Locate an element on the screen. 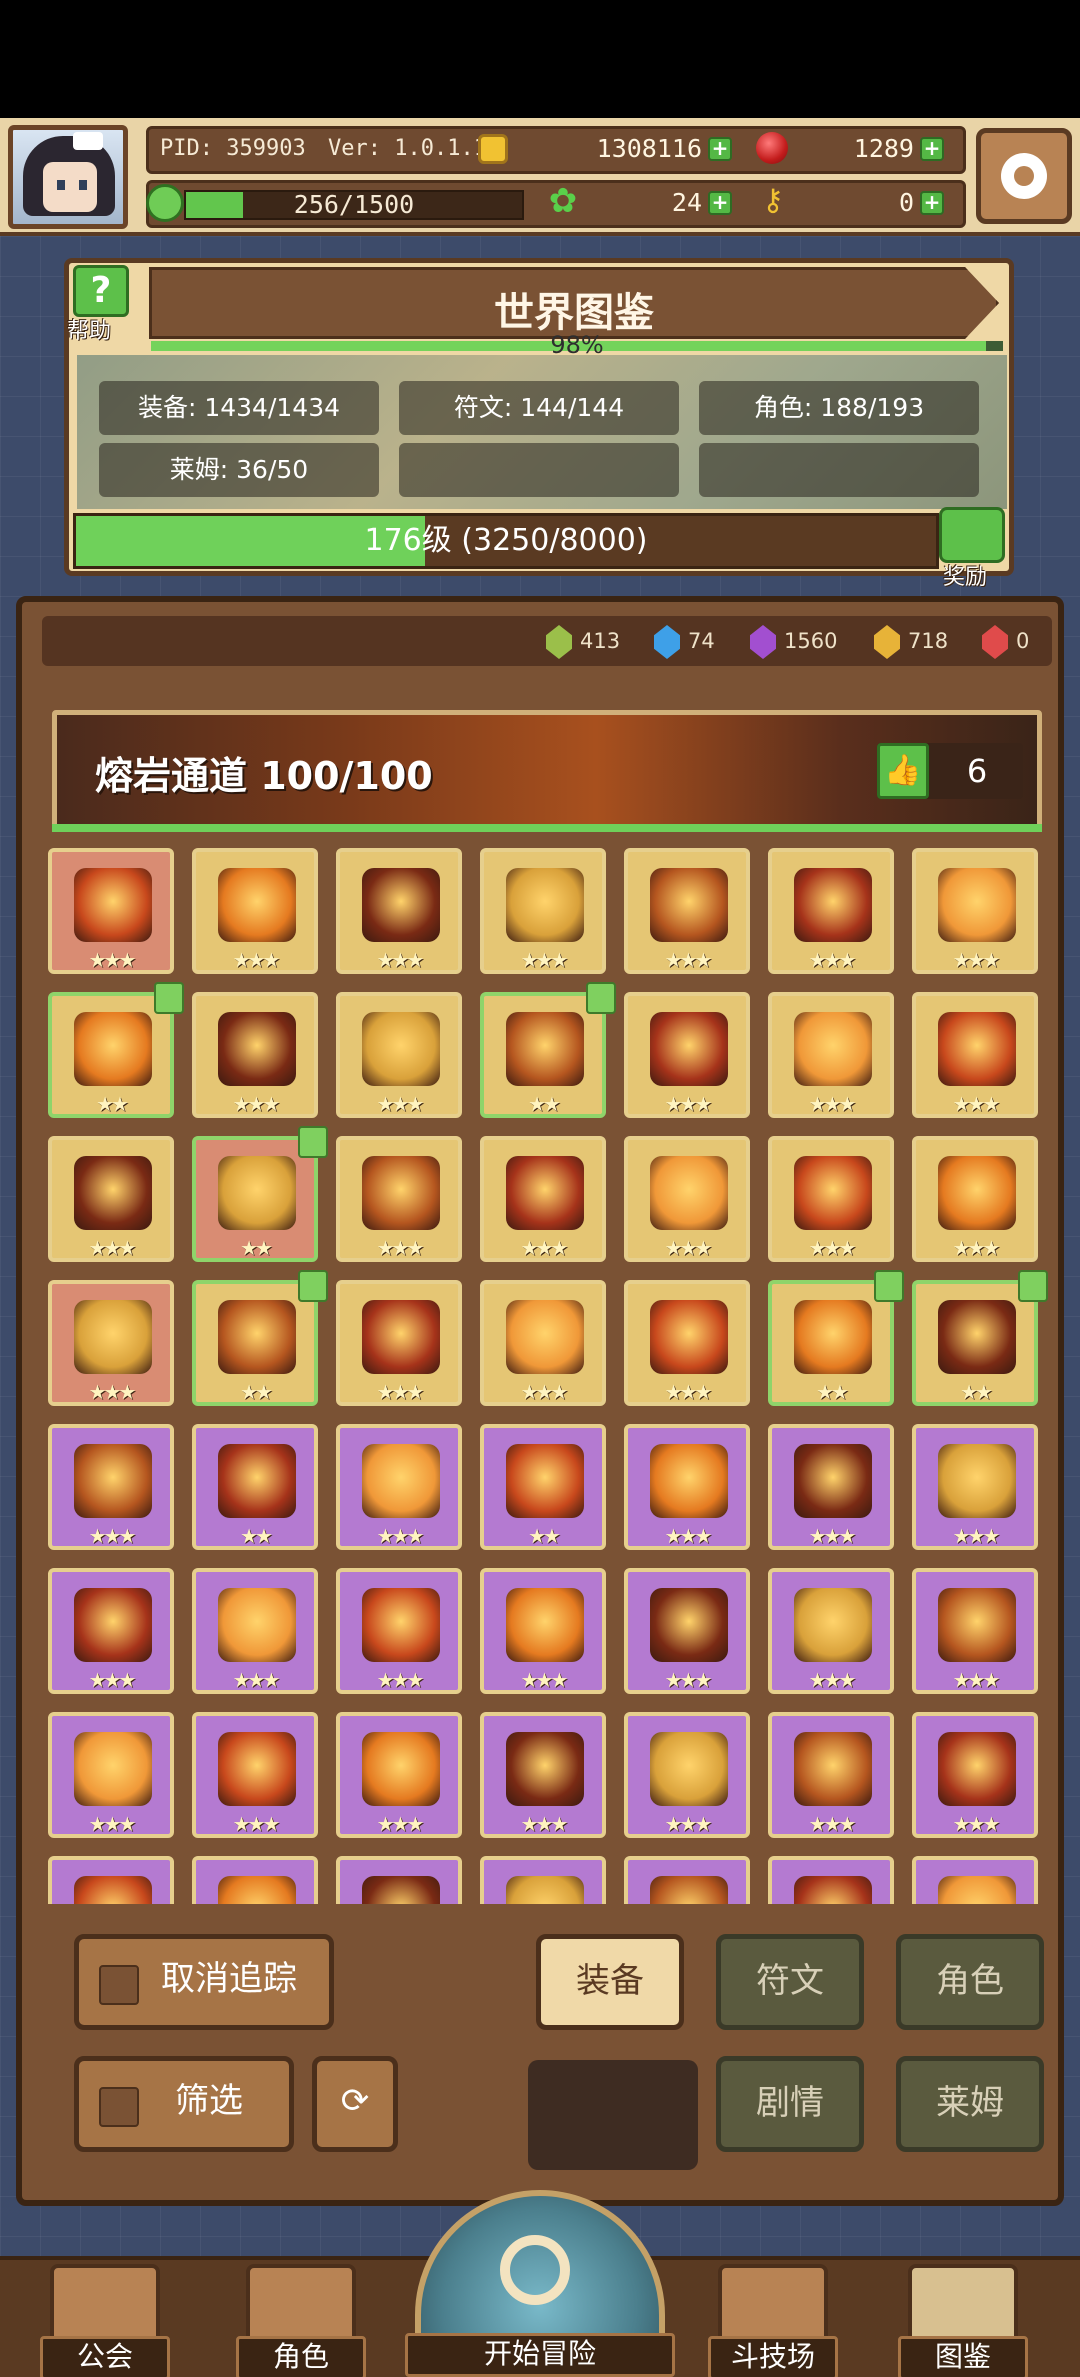 The width and height of the screenshot is (1080, 2377). grid-icon is located at coordinates (119, 2107).